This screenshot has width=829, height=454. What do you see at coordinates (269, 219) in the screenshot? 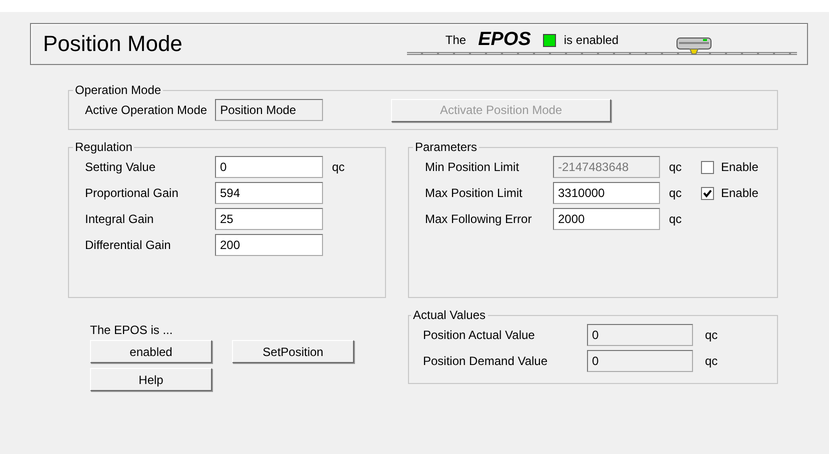
I see `input-field: 25` at bounding box center [269, 219].